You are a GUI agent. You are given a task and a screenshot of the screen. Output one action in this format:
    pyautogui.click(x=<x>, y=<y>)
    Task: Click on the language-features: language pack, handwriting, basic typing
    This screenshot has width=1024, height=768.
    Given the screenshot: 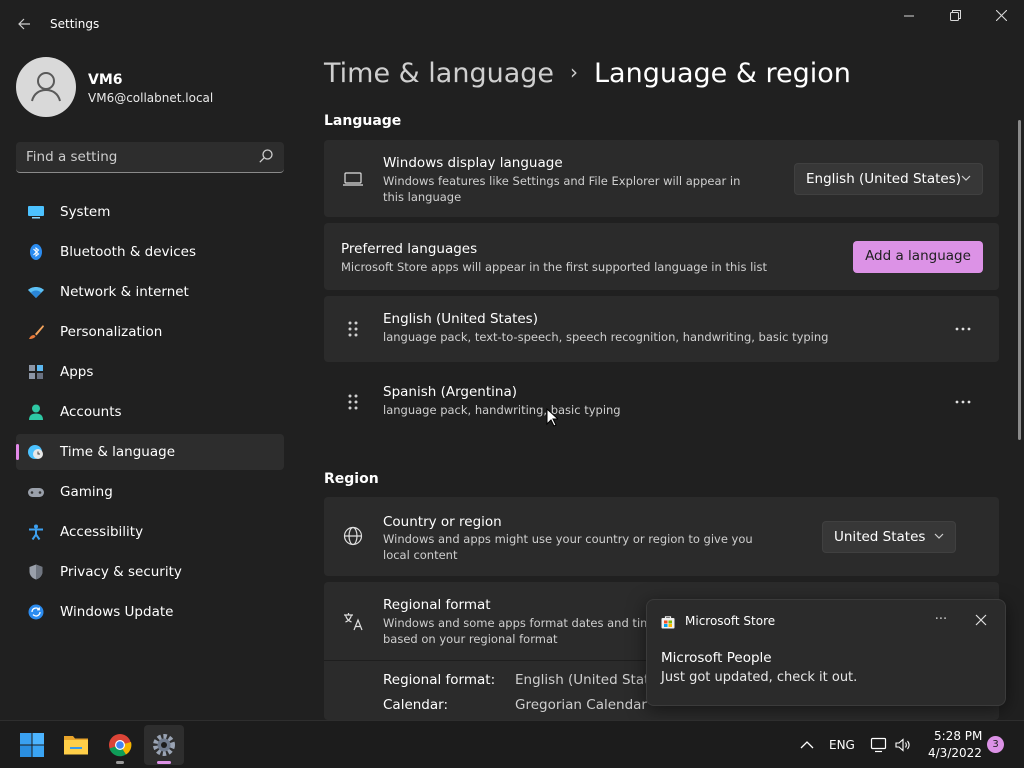 What is the action you would take?
    pyautogui.click(x=502, y=410)
    